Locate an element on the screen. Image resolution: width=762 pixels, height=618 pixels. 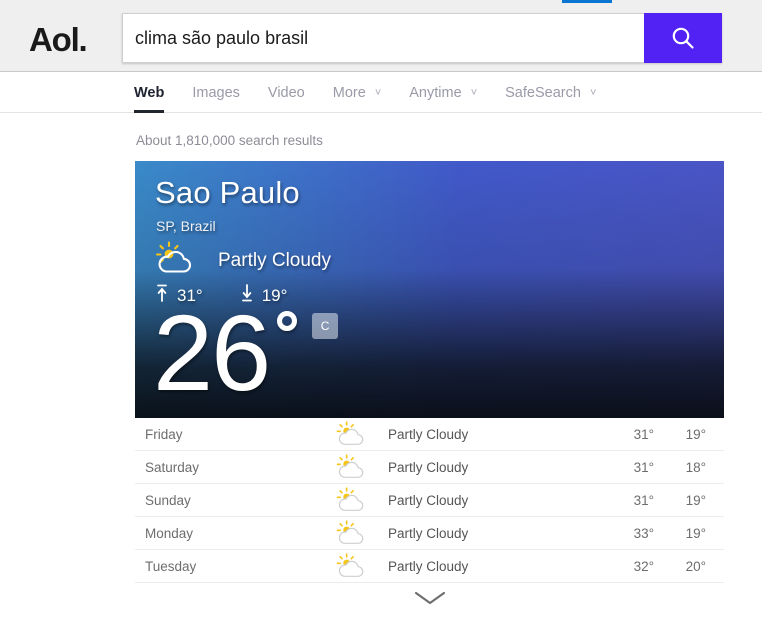
tab-more-label: More is located at coordinates (349, 93).